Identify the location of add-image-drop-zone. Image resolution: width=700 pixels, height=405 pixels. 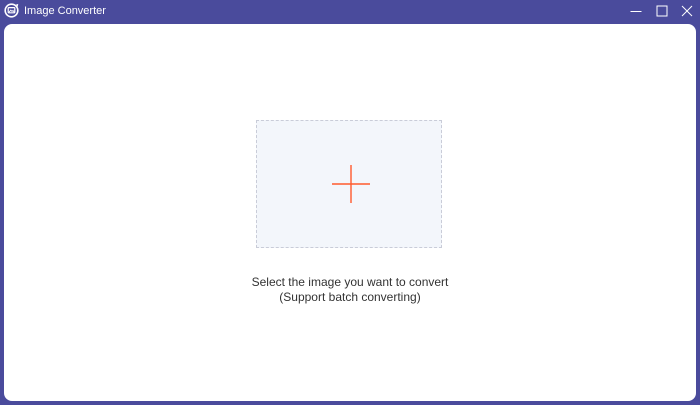
(349, 184).